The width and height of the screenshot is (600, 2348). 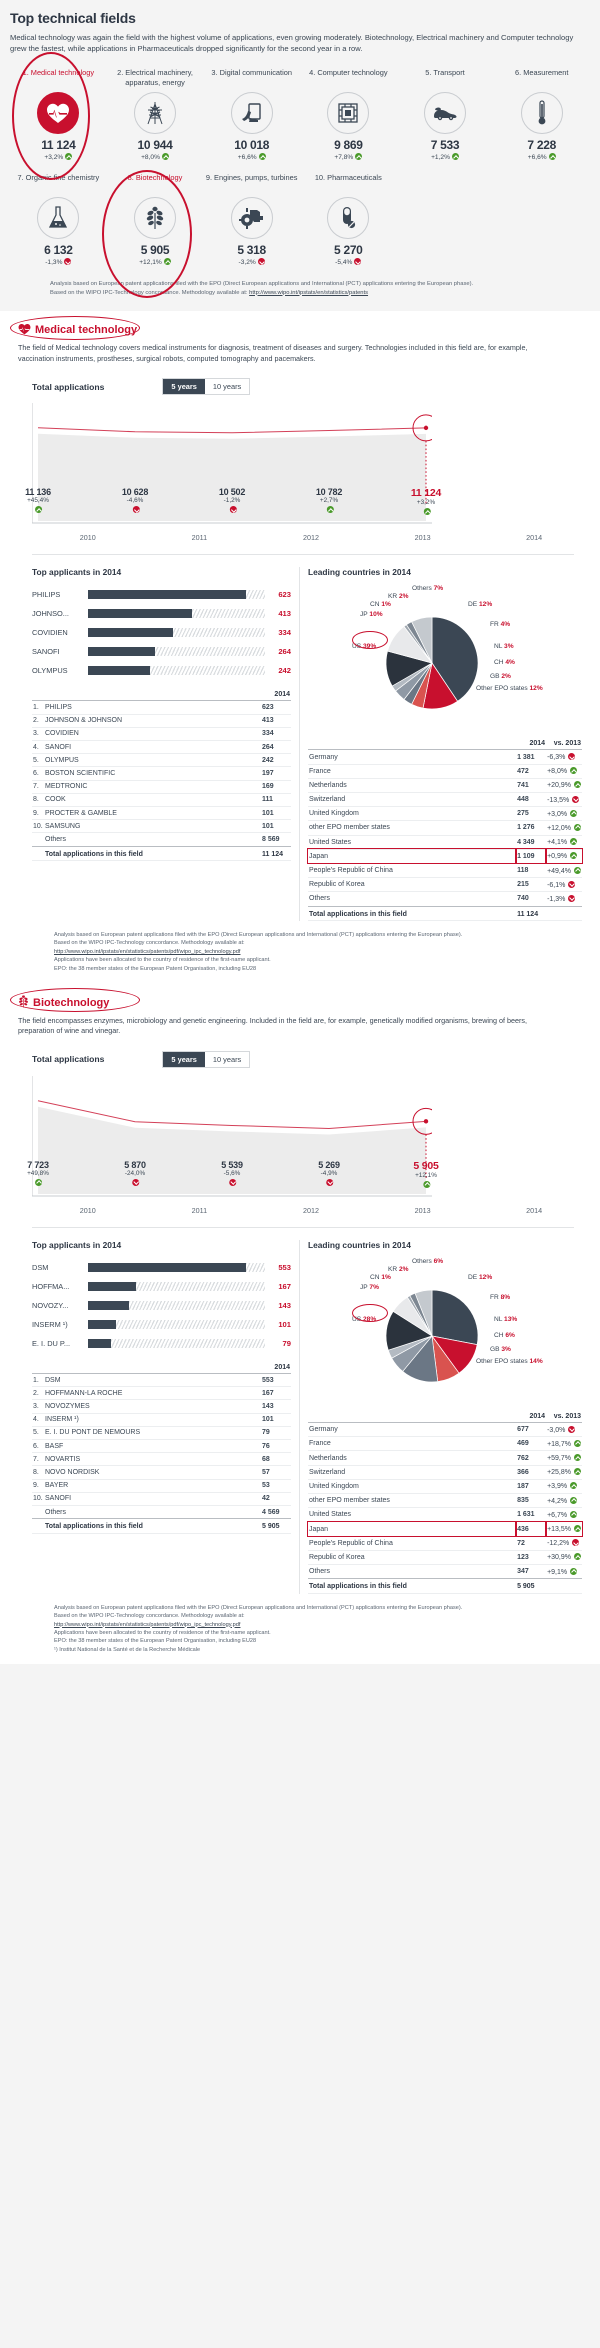 I want to click on table-row: 2. HOFFMANN-LA ROCHE 167, so click(x=161, y=1393).